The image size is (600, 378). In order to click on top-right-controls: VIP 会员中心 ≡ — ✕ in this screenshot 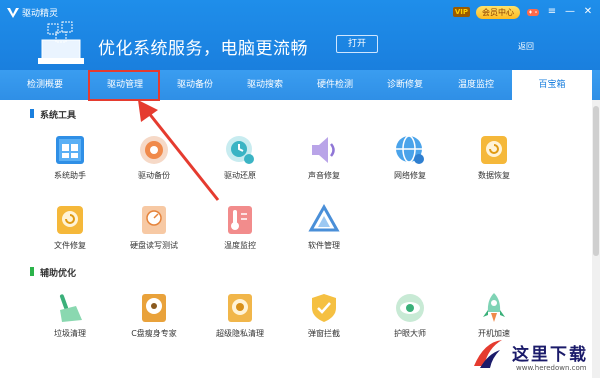, I will do `click(526, 12)`.